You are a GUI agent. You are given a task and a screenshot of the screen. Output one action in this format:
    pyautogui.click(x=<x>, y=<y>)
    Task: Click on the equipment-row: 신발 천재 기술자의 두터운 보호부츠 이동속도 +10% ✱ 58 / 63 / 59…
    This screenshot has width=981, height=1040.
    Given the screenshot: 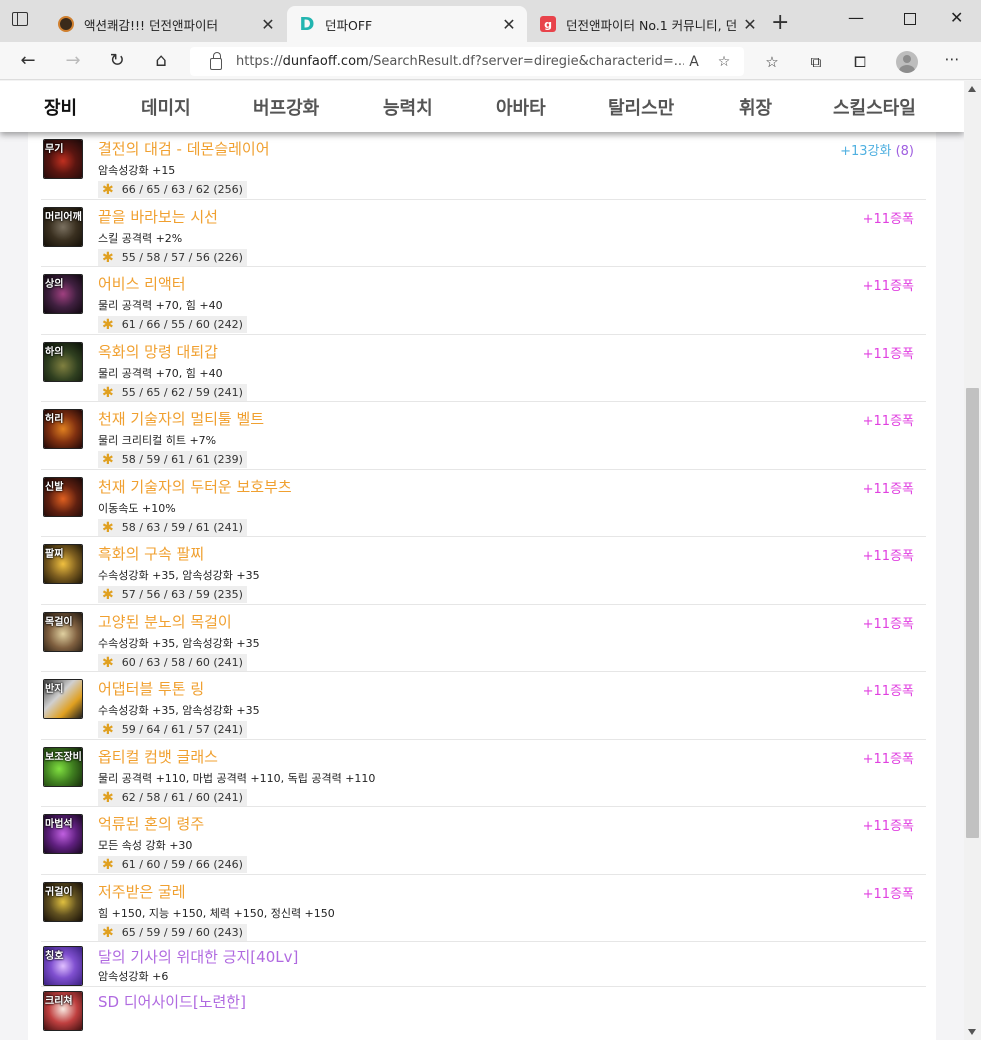 What is the action you would take?
    pyautogui.click(x=483, y=503)
    